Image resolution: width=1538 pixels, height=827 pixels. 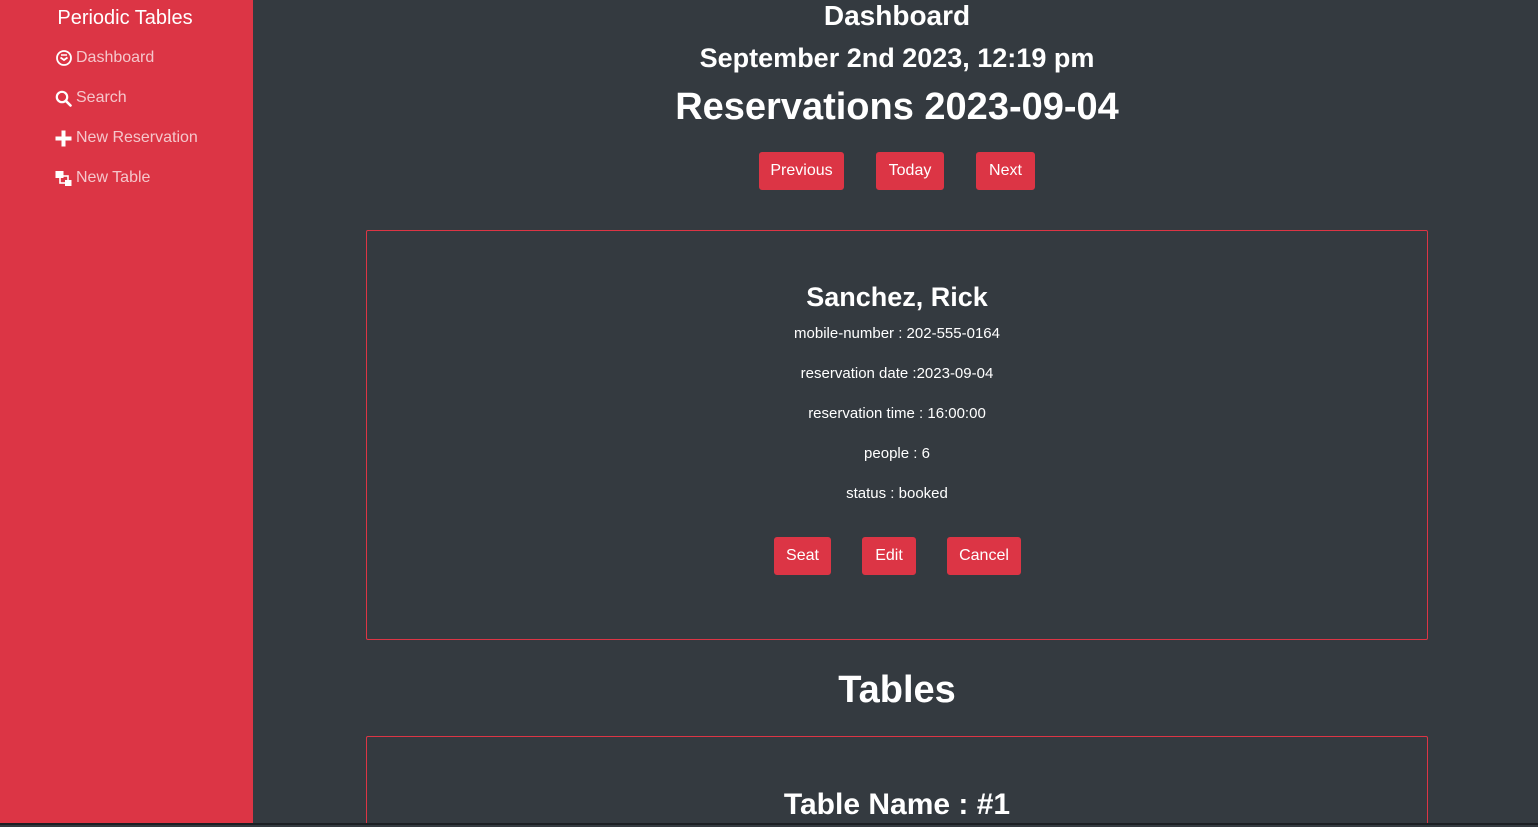 What do you see at coordinates (897, 333) in the screenshot?
I see `reservation-mobile: mobile-number : 202-555-0164` at bounding box center [897, 333].